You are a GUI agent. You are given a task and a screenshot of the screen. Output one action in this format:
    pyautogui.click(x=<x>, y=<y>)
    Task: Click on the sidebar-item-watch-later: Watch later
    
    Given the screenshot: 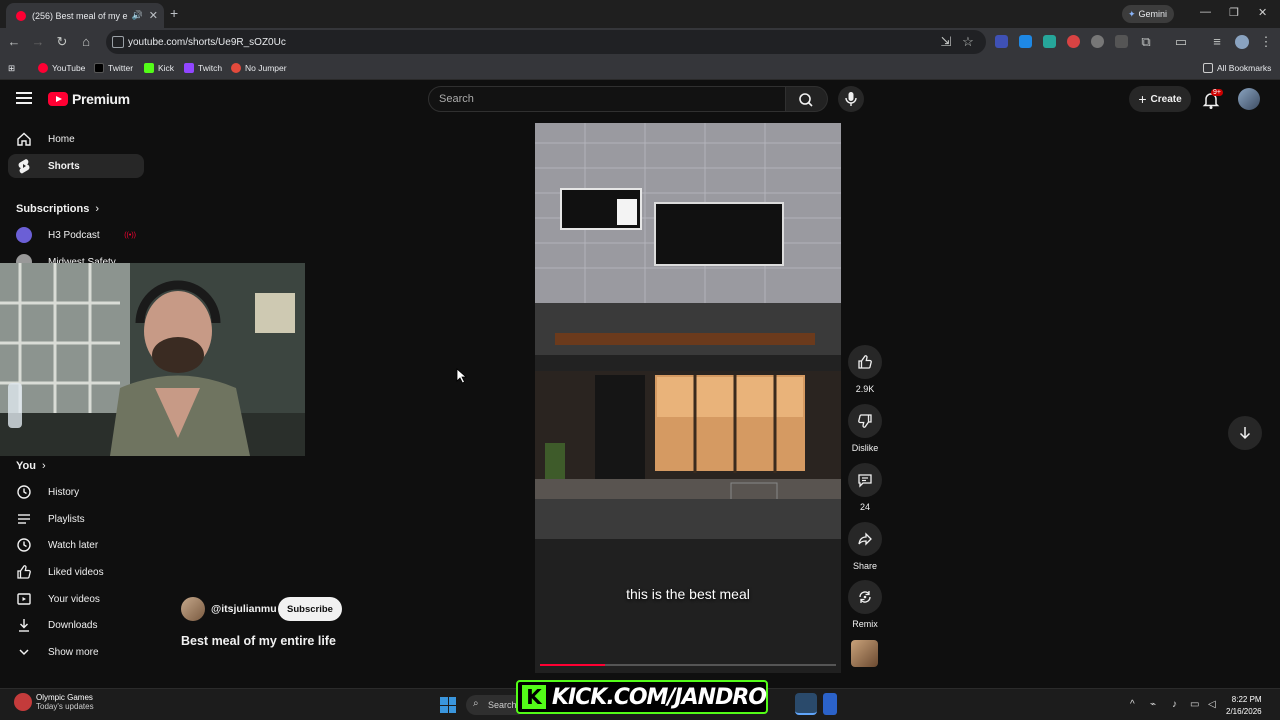 What is the action you would take?
    pyautogui.click(x=76, y=545)
    